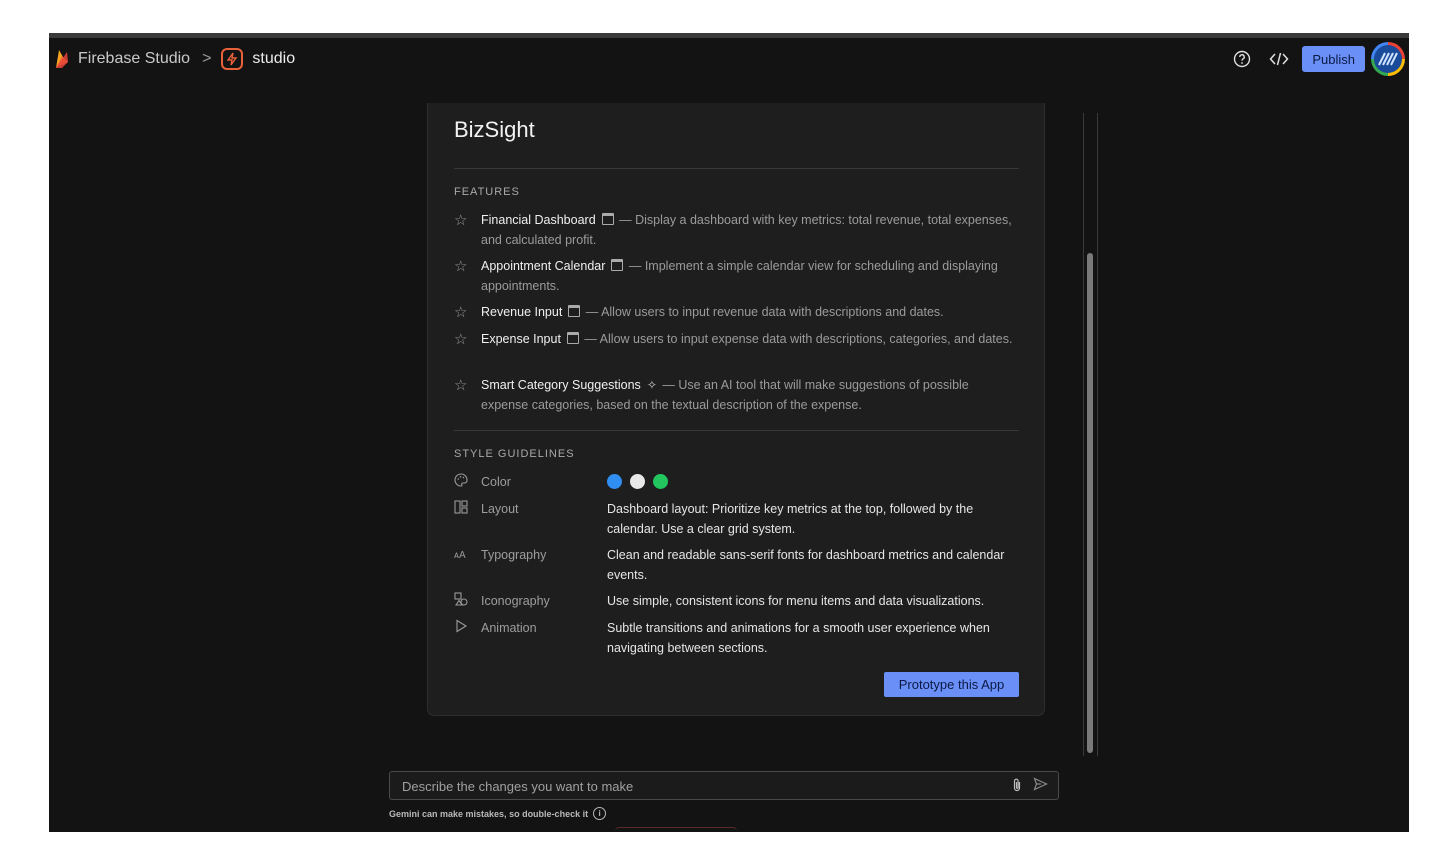 The width and height of the screenshot is (1444, 854). What do you see at coordinates (467, 519) in the screenshot?
I see `layout-icon` at bounding box center [467, 519].